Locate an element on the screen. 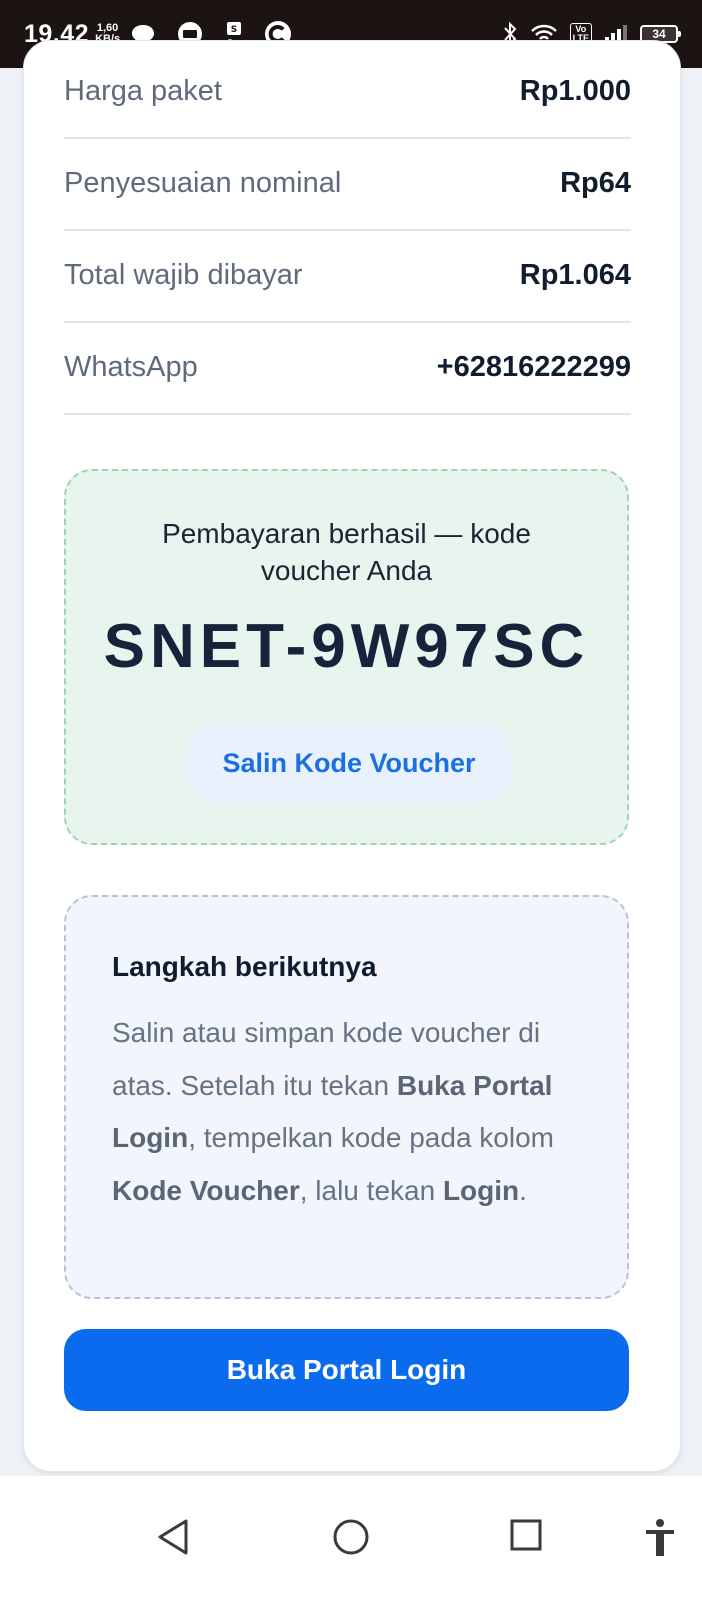  summary-label: Total wajib dibayar is located at coordinates (183, 274).